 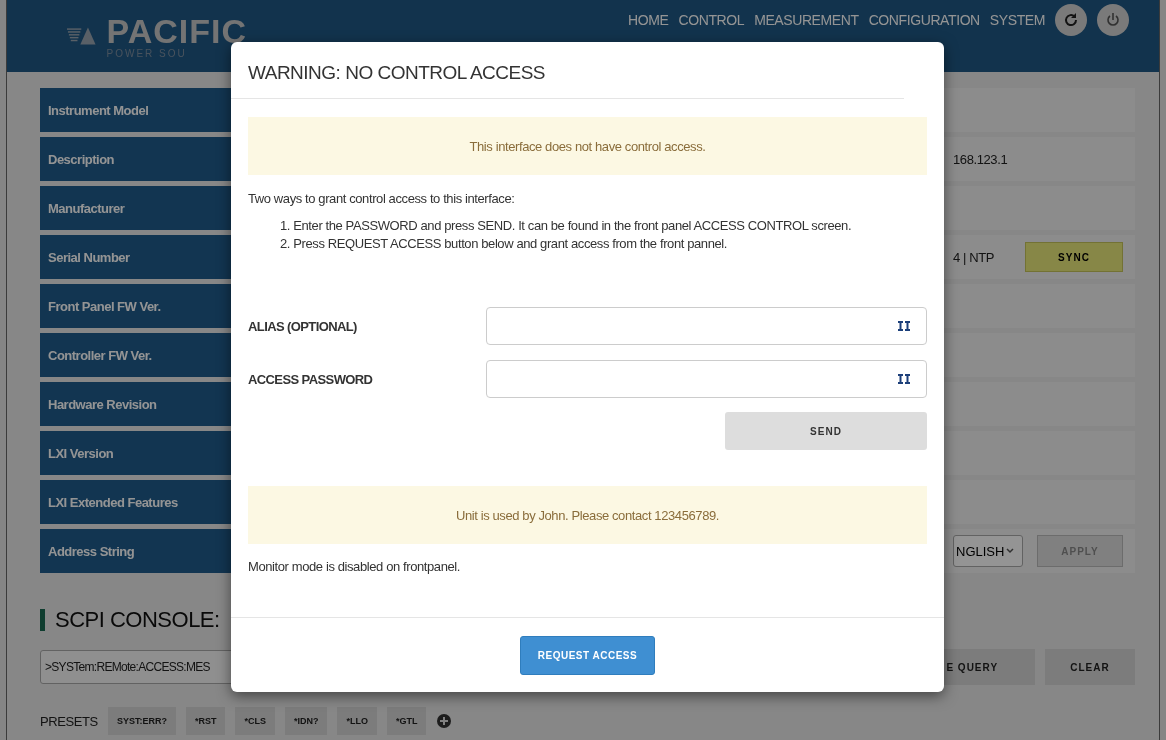 I want to click on field-value: 4 | NTP, so click(x=974, y=257).